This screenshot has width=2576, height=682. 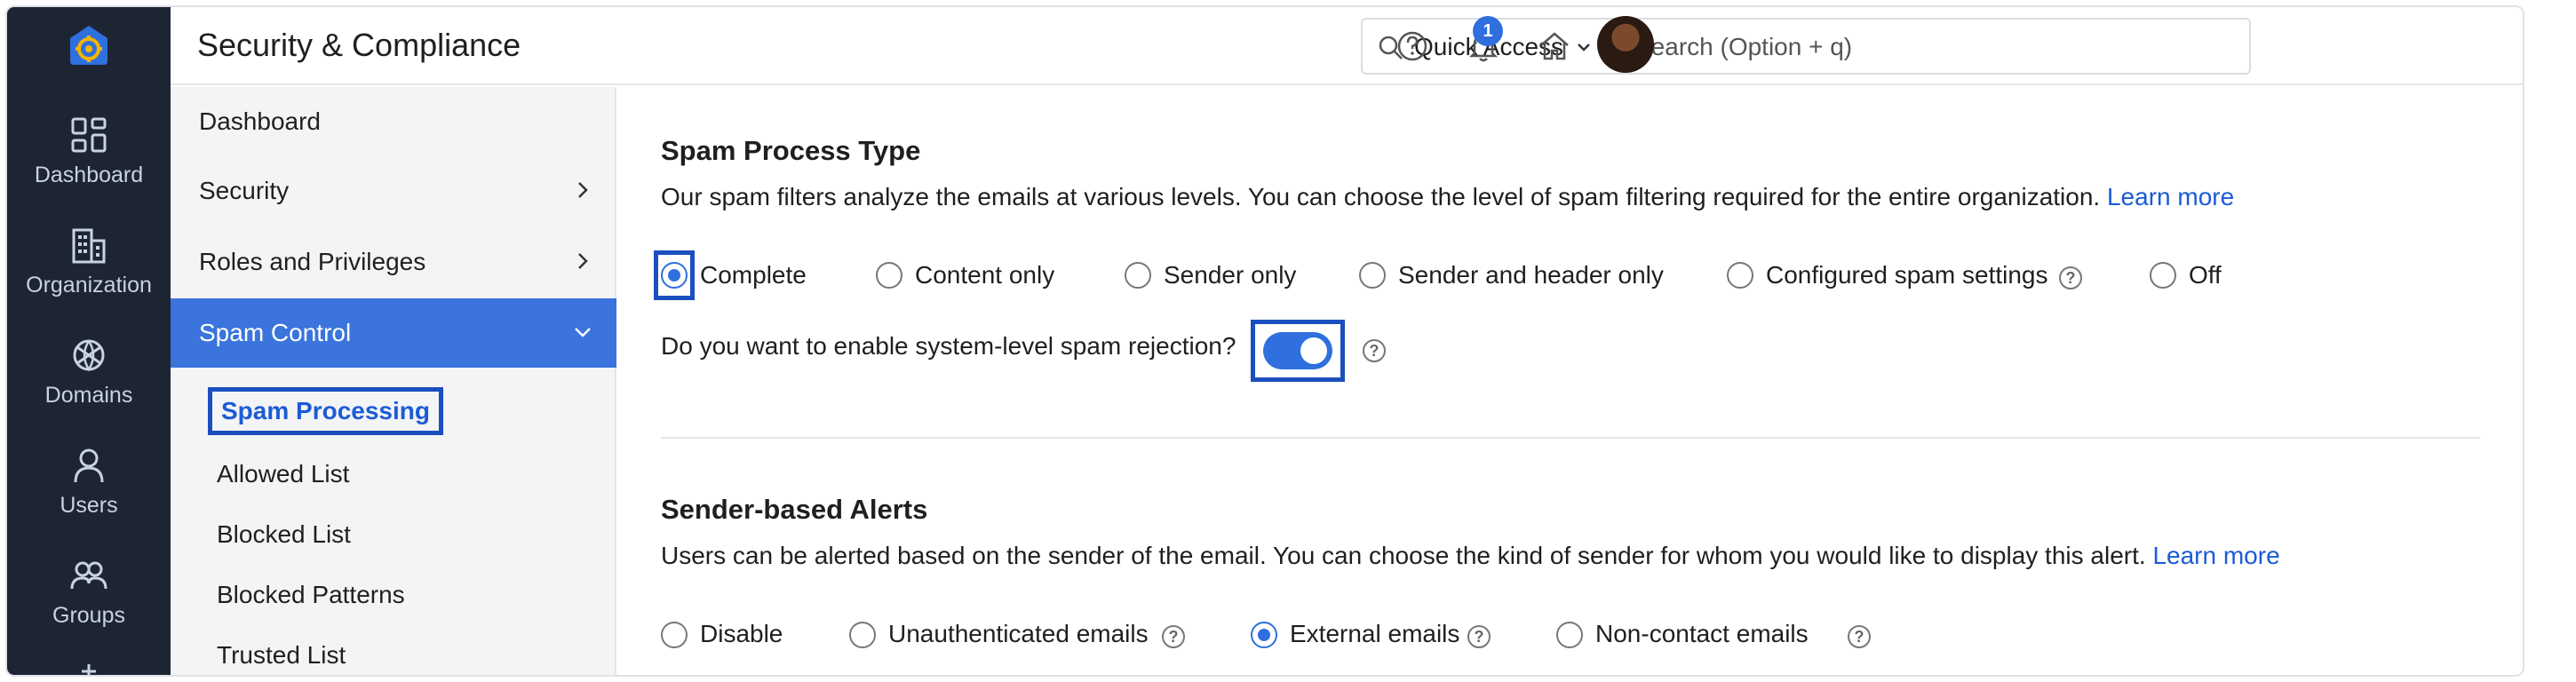 What do you see at coordinates (674, 275) in the screenshot?
I see `radio-complete` at bounding box center [674, 275].